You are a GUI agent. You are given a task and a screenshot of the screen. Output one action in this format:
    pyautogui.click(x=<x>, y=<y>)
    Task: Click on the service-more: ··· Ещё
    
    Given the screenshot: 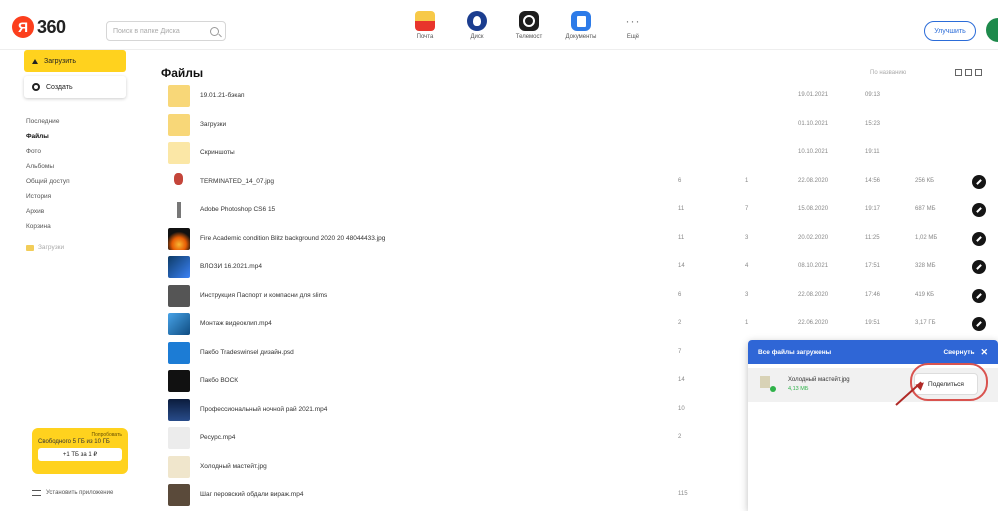 What is the action you would take?
    pyautogui.click(x=633, y=25)
    